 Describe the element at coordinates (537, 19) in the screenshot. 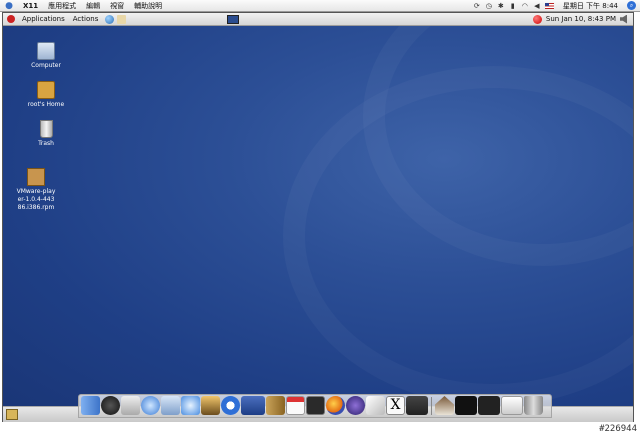

I see `update-notifier-icon` at that location.